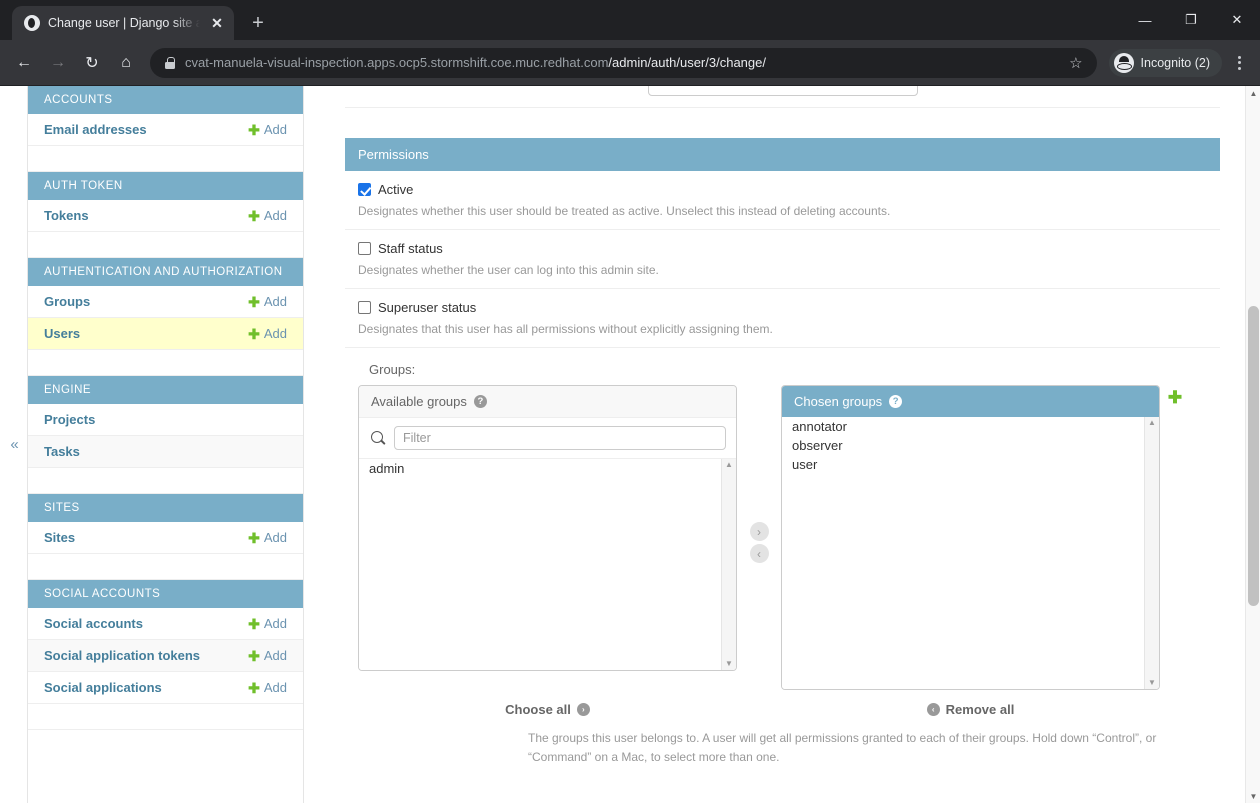 This screenshot has height=803, width=1260. Describe the element at coordinates (364, 248) in the screenshot. I see `staff-status-checkbox` at that location.